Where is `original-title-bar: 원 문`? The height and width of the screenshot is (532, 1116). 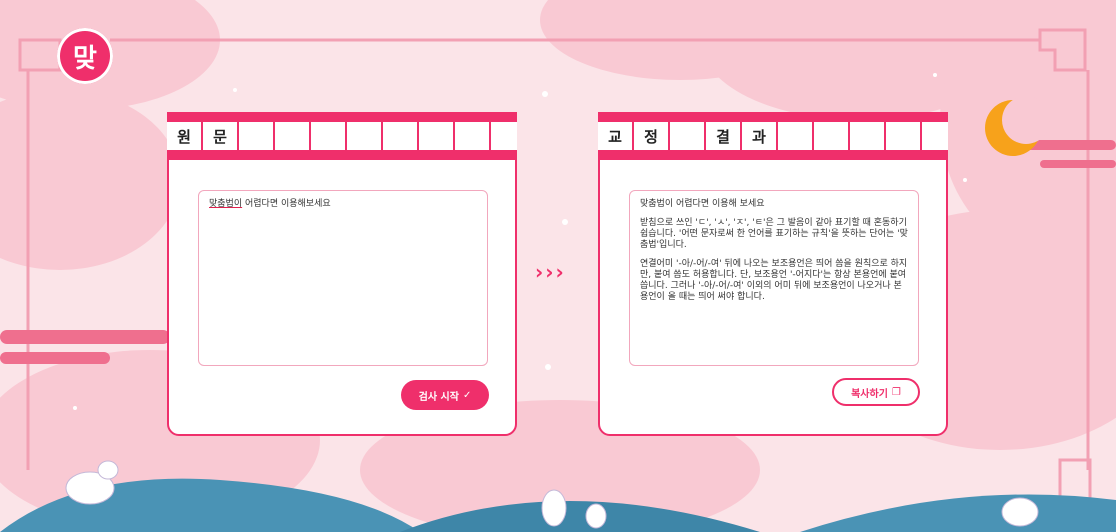
original-title-bar: 원 문 is located at coordinates (342, 136).